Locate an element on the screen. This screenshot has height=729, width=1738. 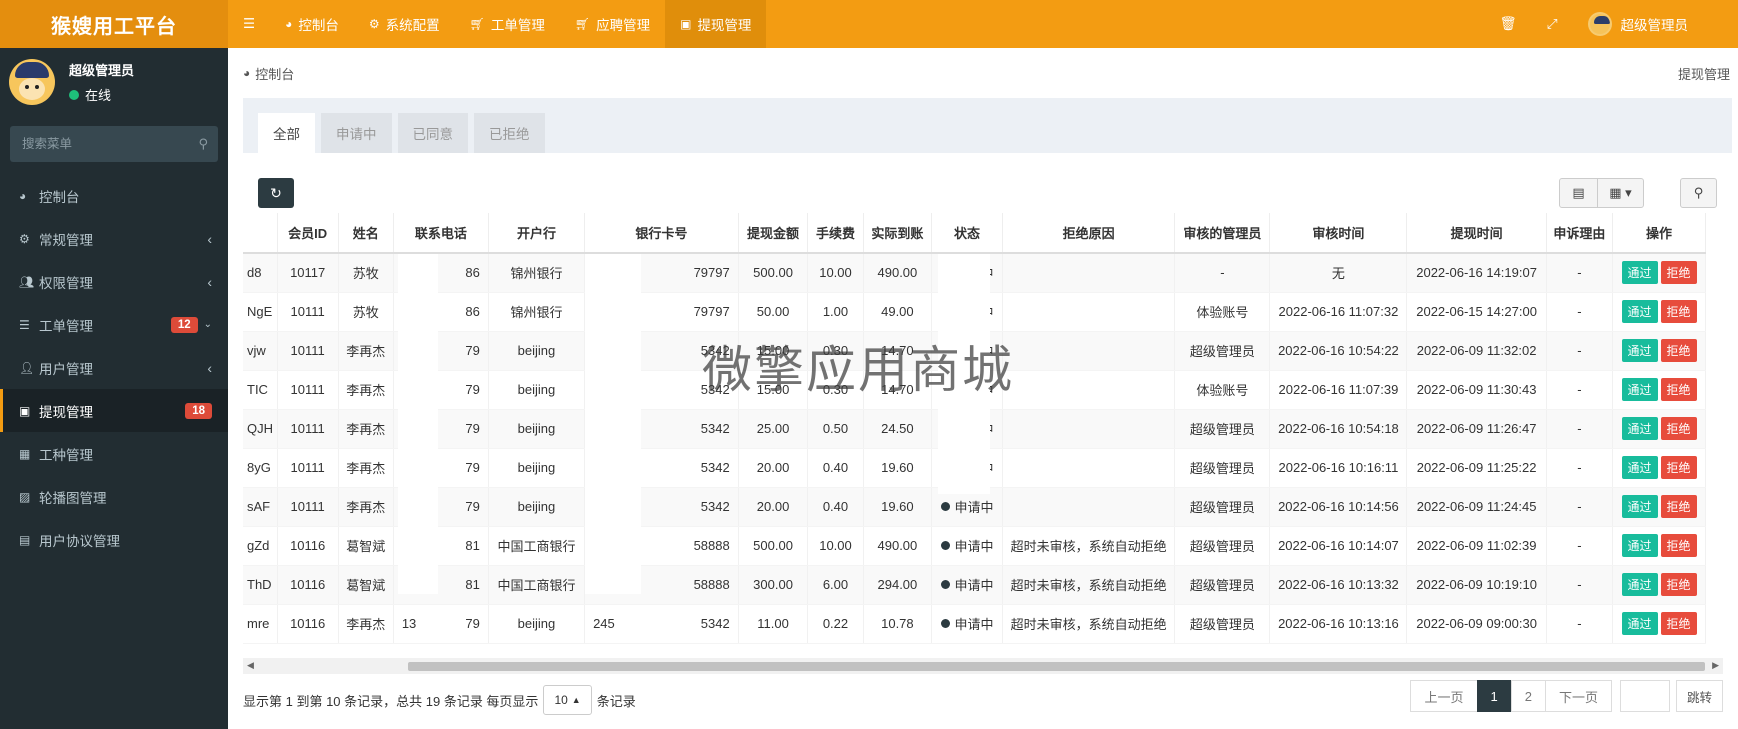
tab-rejected: 已拒绝 is located at coordinates (509, 133).